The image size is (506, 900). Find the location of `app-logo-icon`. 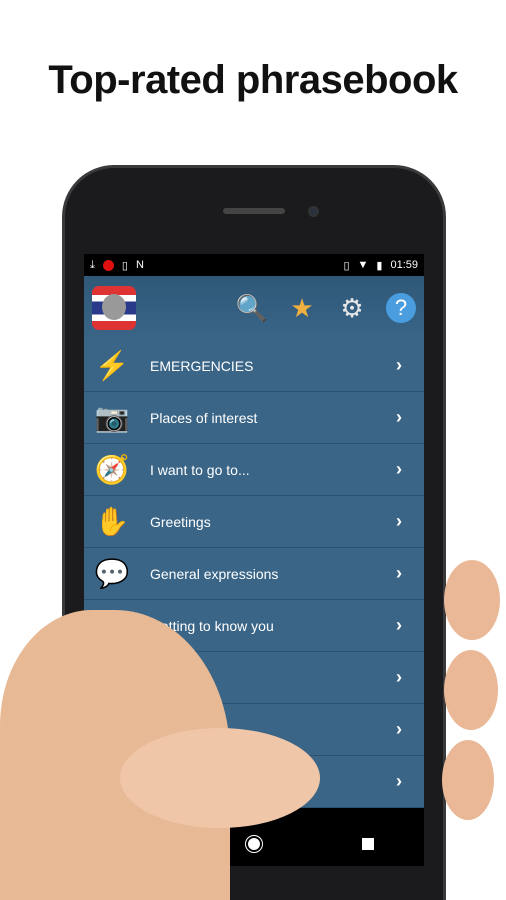

app-logo-icon is located at coordinates (114, 308).